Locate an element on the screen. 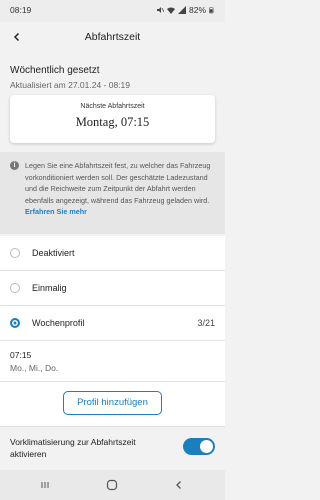  app-bar: Abfahrtszeit is located at coordinates (112, 37).